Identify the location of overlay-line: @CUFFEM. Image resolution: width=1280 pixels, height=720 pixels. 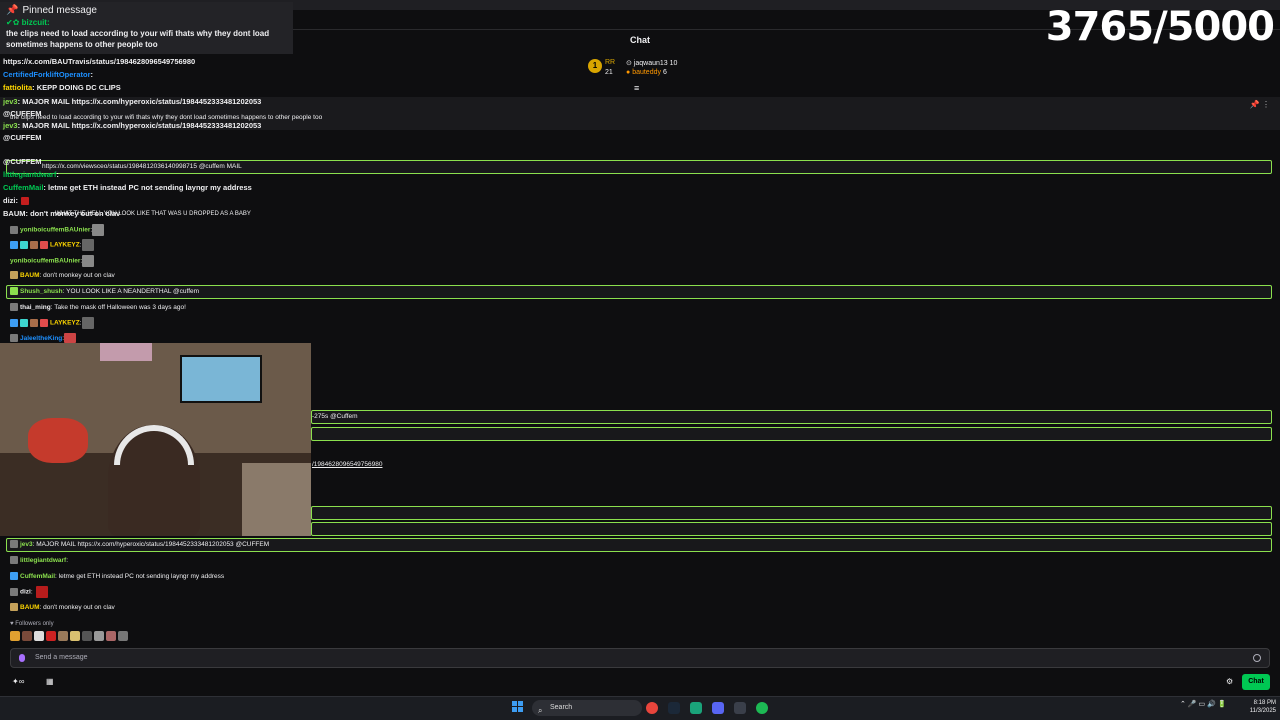
(22, 137).